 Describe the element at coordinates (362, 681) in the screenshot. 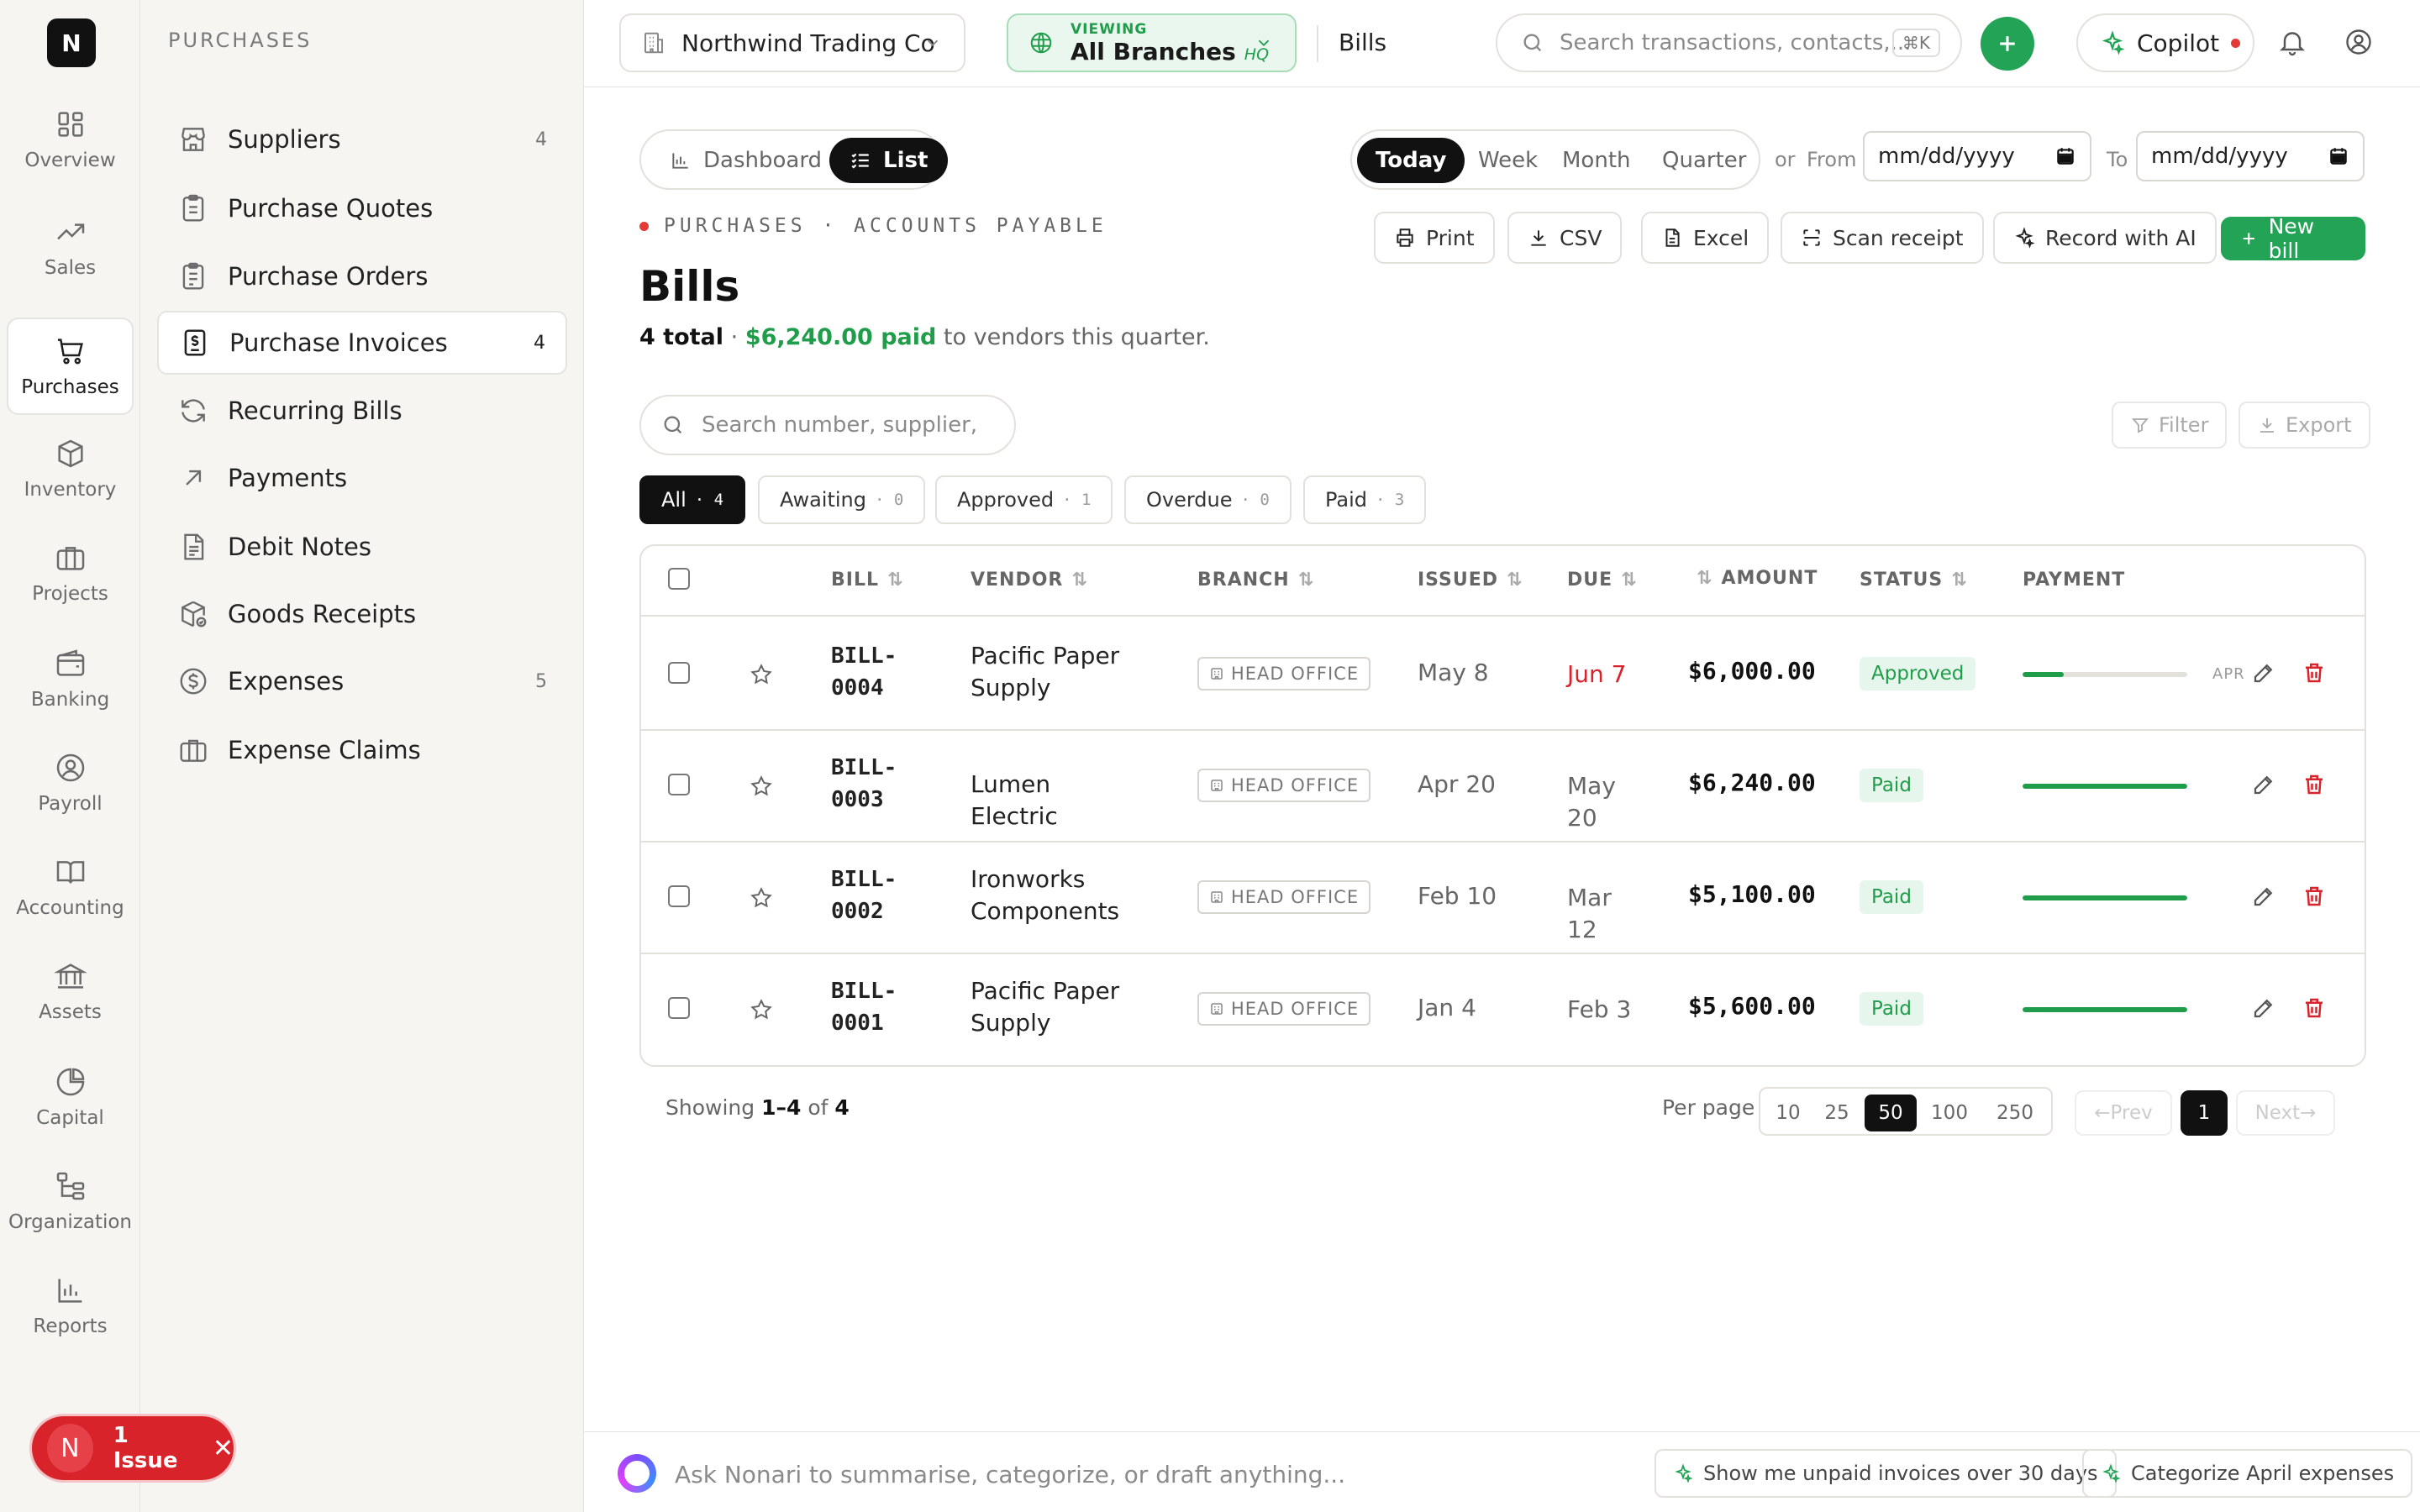

I see `subnav-item-expenses: Expenses 5` at that location.